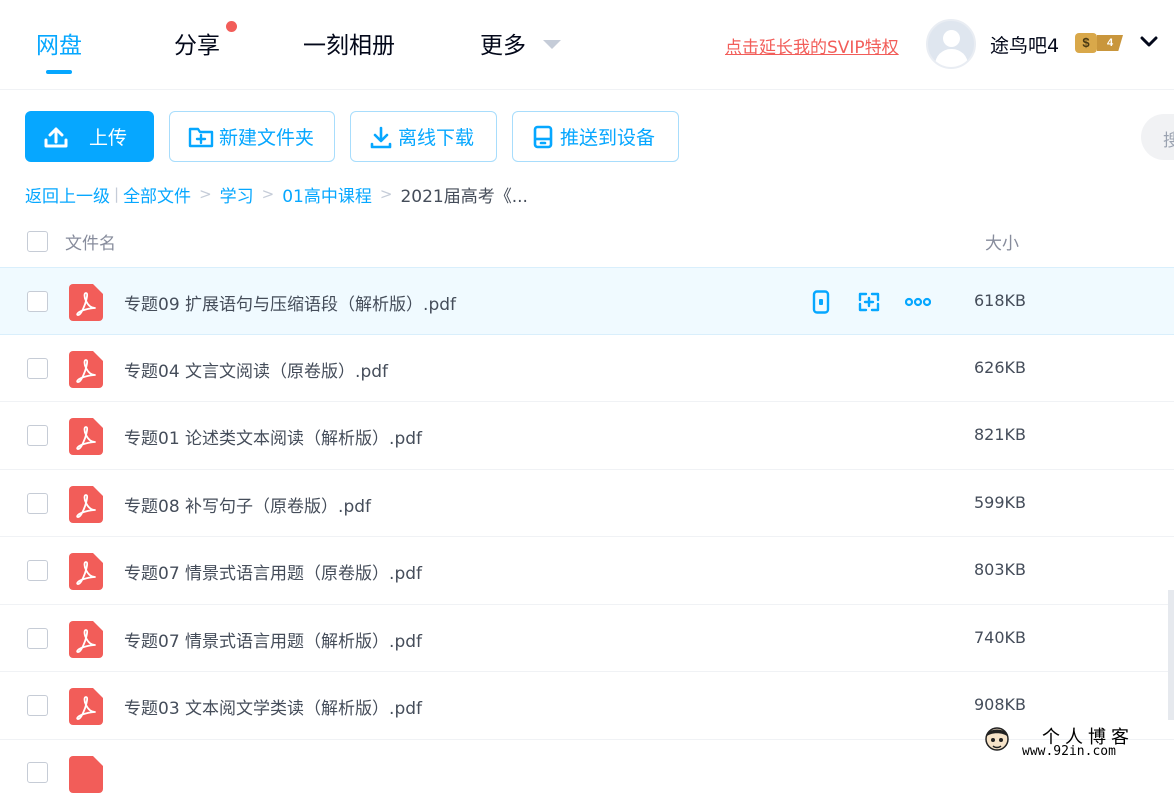 The height and width of the screenshot is (793, 1174). I want to click on file-name: 专题04 文言文阅读（原卷版）.pdf, so click(256, 369).